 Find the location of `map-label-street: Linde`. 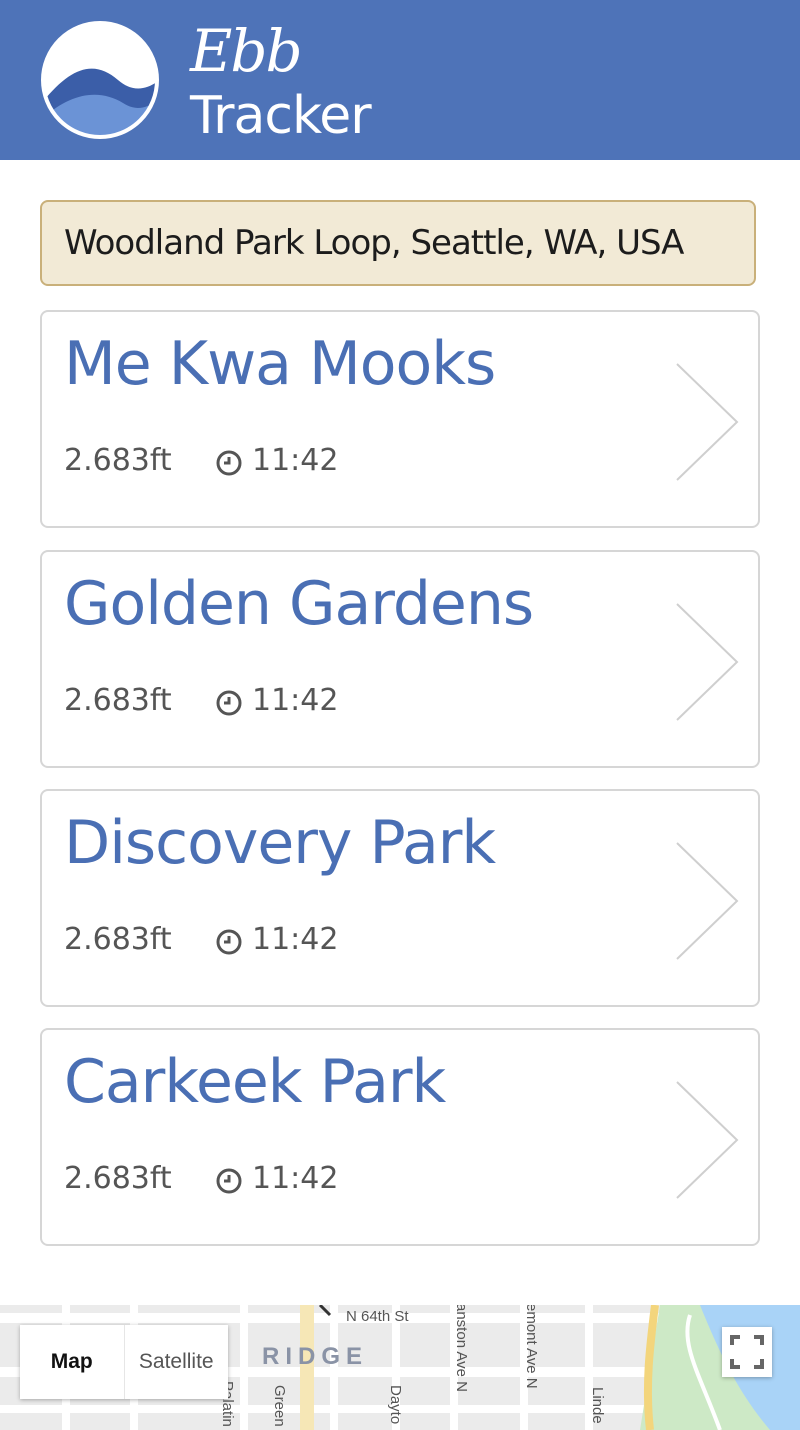

map-label-street: Linde is located at coordinates (597, 1405).